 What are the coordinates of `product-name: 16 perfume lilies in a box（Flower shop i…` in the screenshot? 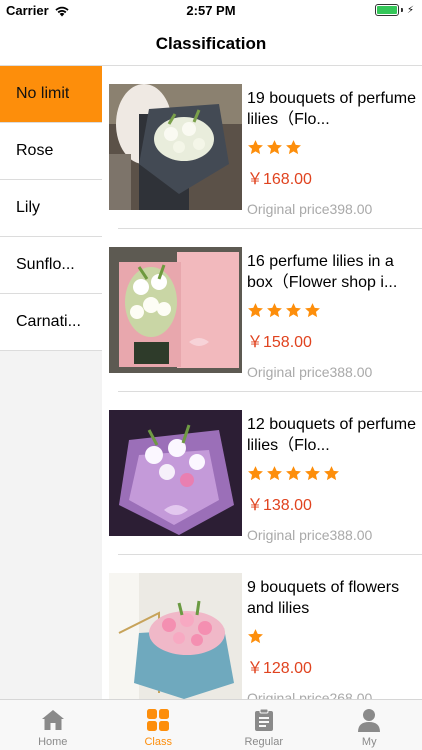 It's located at (322, 272).